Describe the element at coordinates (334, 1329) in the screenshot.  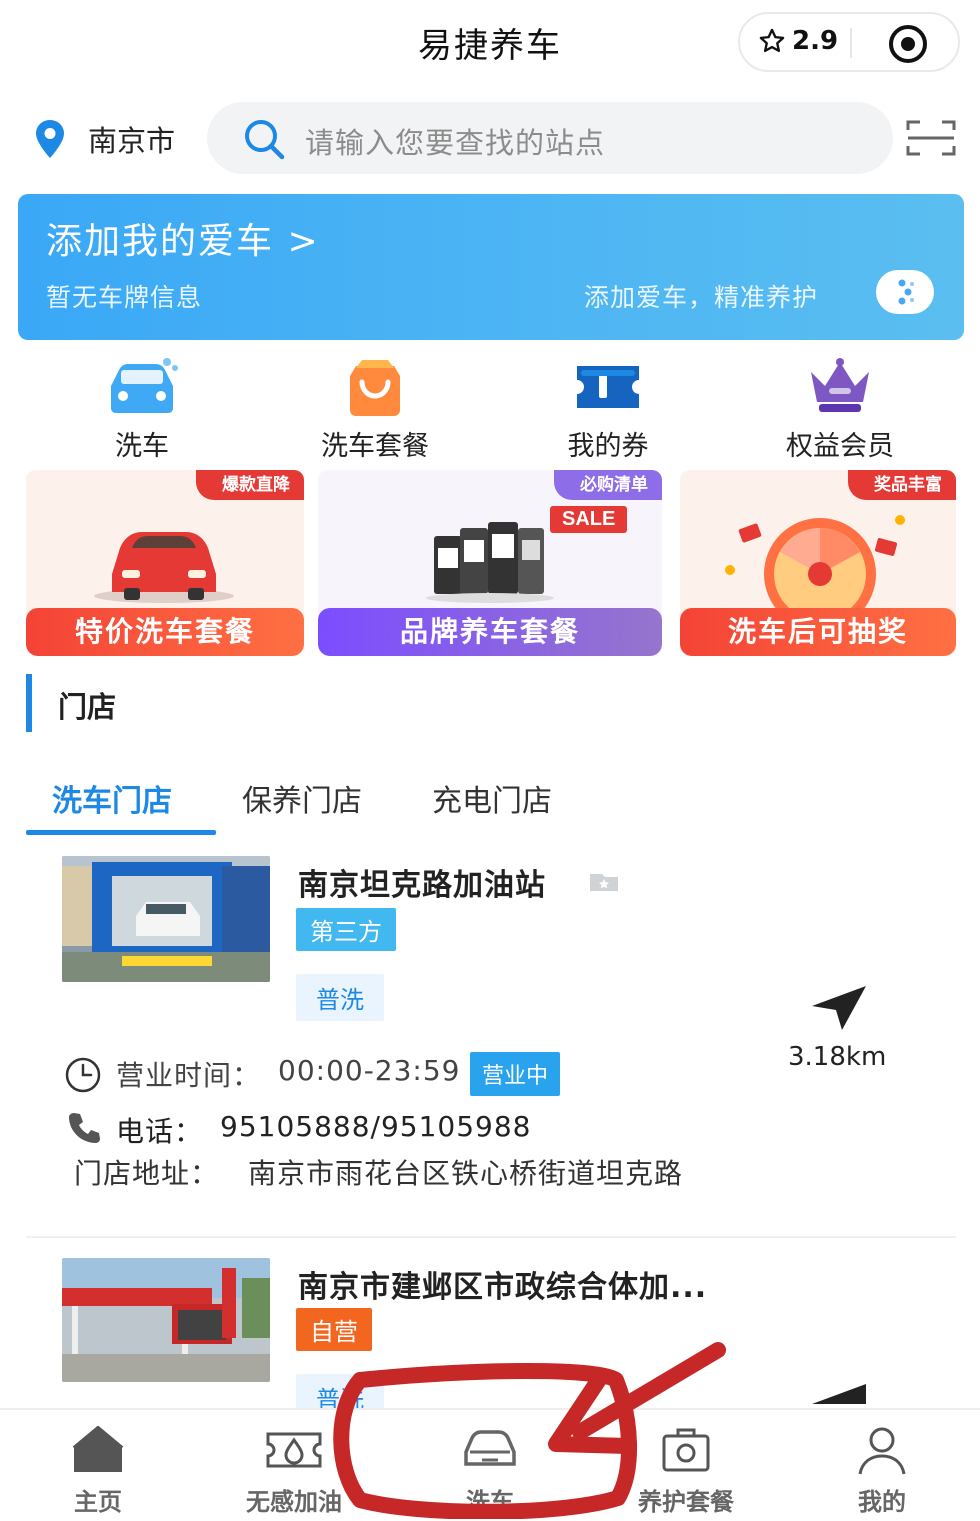
I see `store-type-badge: 自营` at that location.